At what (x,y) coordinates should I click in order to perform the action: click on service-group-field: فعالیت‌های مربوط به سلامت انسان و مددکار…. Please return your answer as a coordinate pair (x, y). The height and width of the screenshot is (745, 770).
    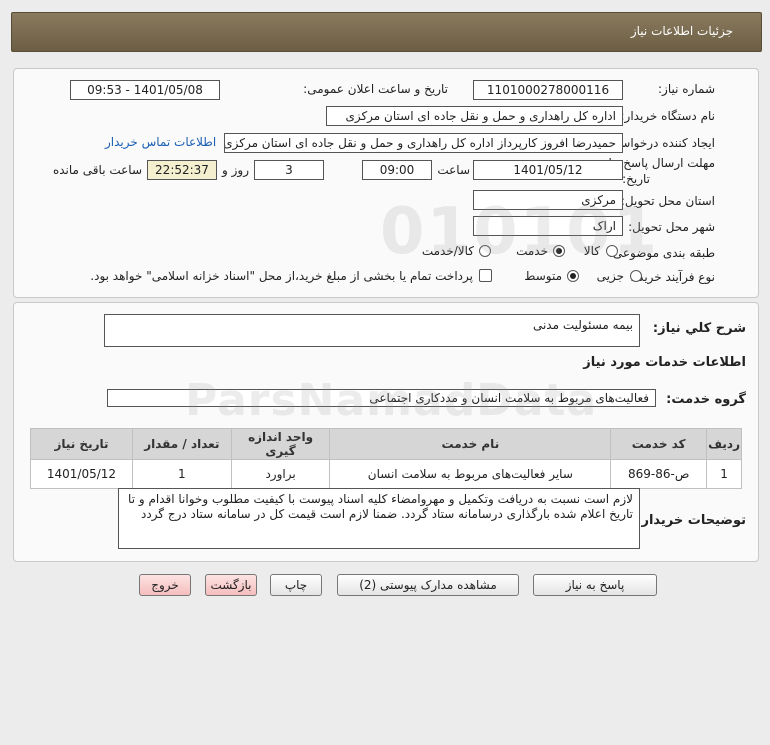
    Looking at the image, I should click on (381, 398).